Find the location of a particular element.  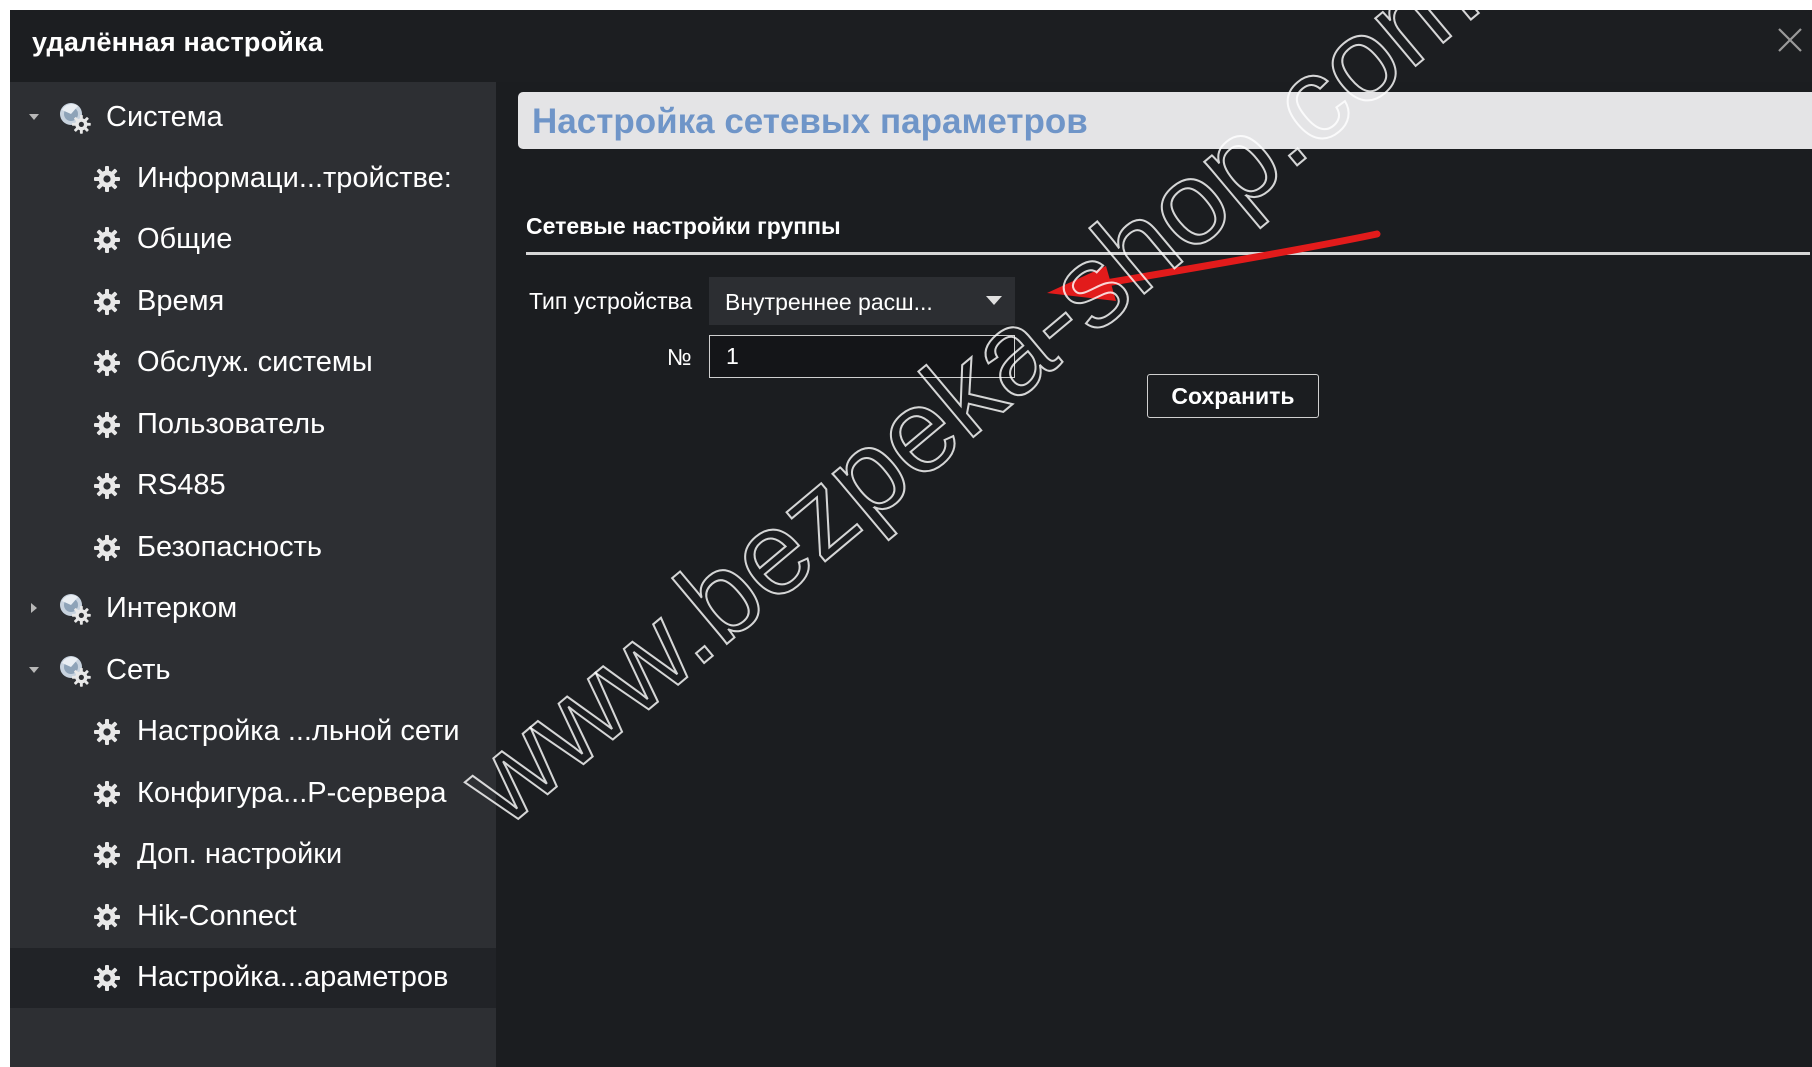

tree-group-label: Интерком is located at coordinates (172, 608).